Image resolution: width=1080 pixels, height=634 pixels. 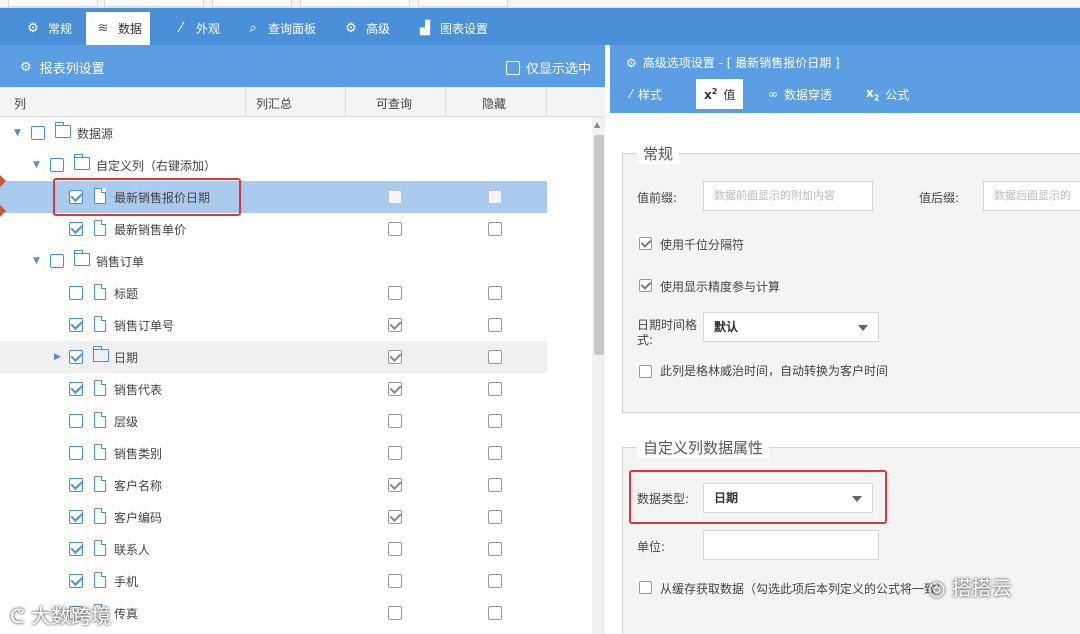 What do you see at coordinates (273, 485) in the screenshot?
I see `tree-node-customer-name: 客户名称` at bounding box center [273, 485].